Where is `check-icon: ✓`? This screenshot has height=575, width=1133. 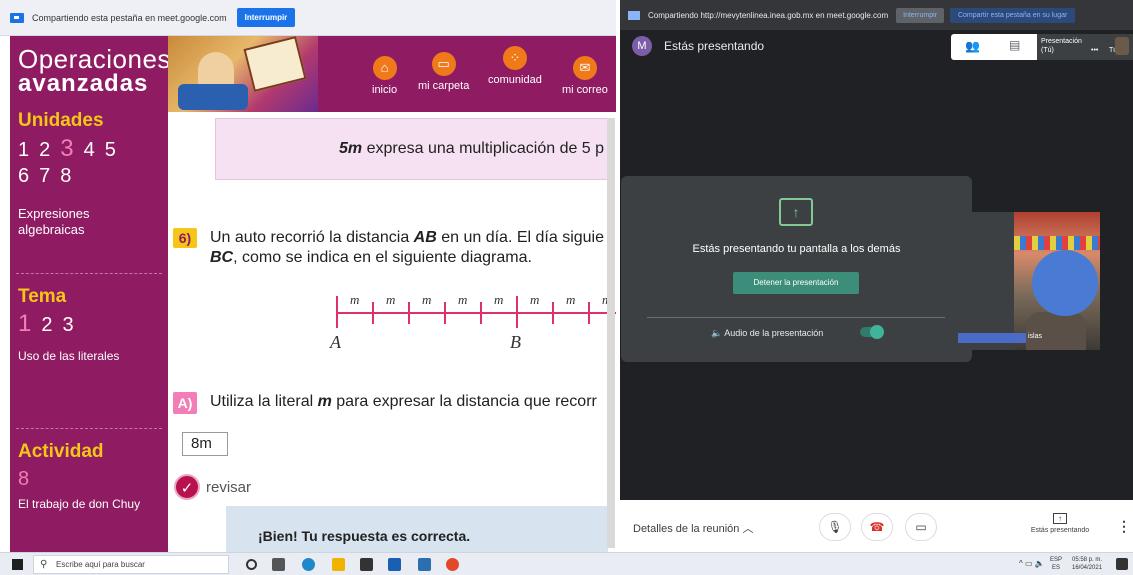 check-icon: ✓ is located at coordinates (187, 487).